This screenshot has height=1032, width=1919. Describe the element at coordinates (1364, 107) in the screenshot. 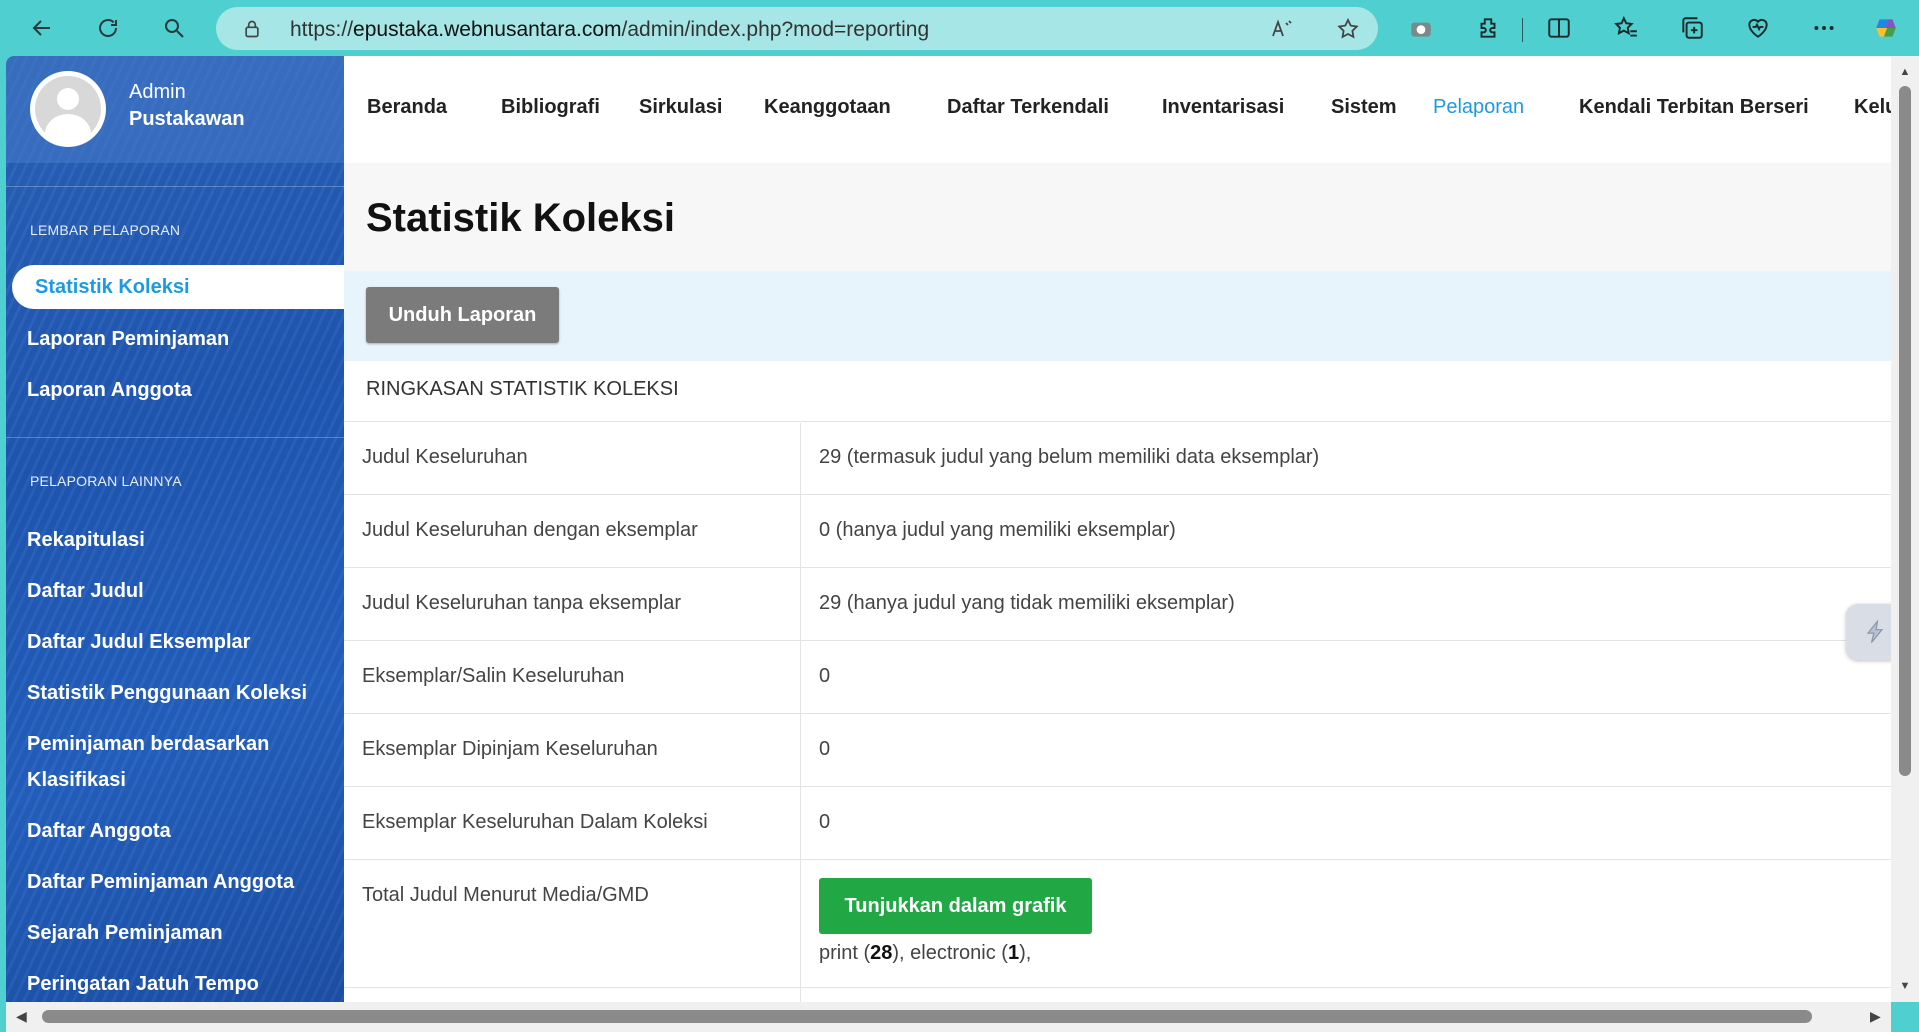

I see `nav-sistem: Sistem` at that location.